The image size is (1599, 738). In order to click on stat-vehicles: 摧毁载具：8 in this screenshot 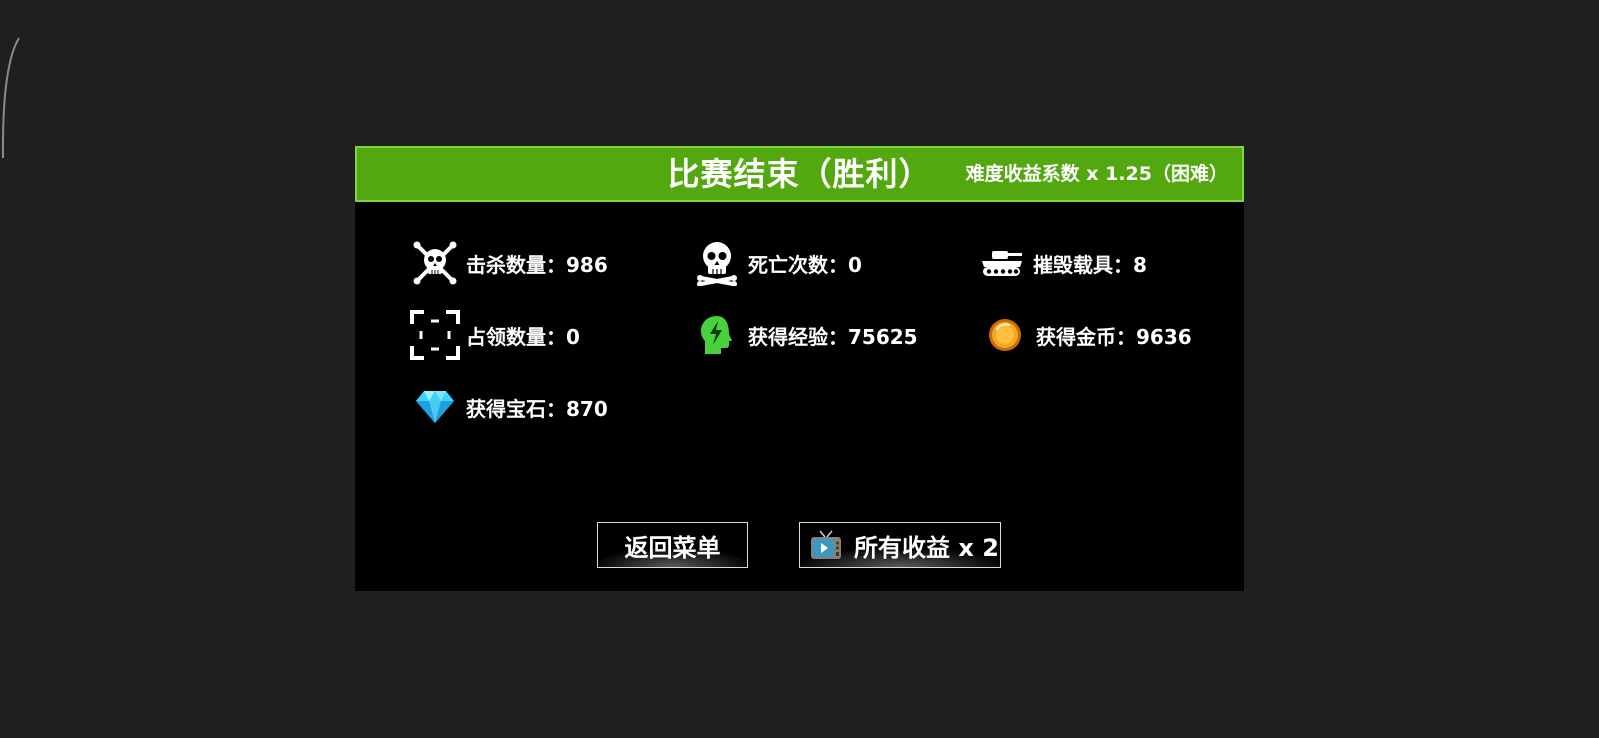, I will do `click(1062, 263)`.